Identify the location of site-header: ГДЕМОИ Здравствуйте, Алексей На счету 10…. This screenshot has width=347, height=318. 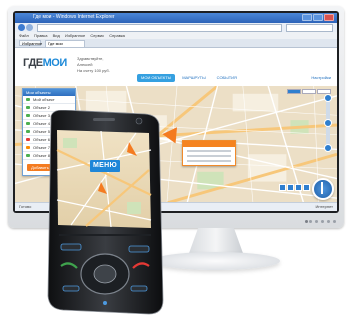
(176, 67).